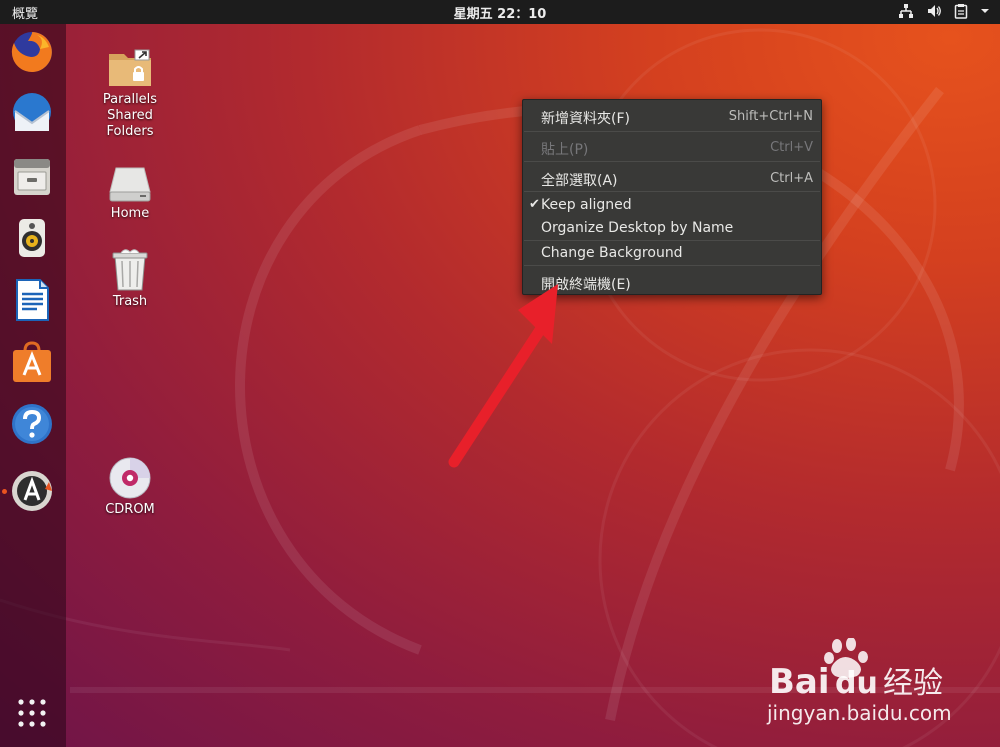 This screenshot has width=1000, height=747. I want to click on show-applications-button, so click(32, 713).